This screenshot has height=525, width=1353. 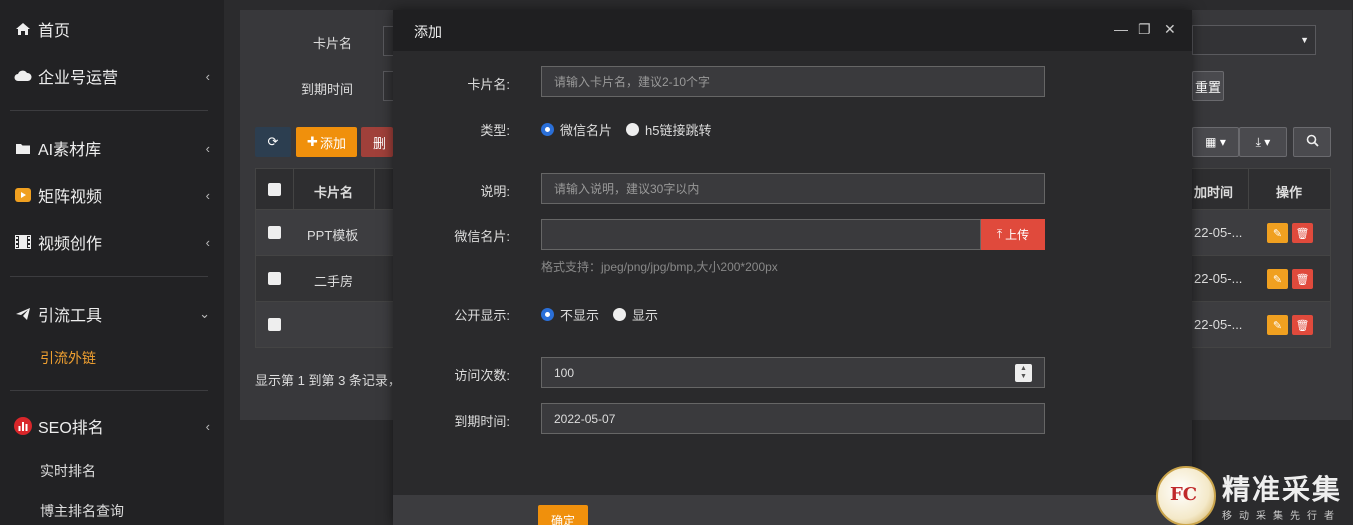 What do you see at coordinates (1254, 40) in the screenshot?
I see `filter-select: ▼` at bounding box center [1254, 40].